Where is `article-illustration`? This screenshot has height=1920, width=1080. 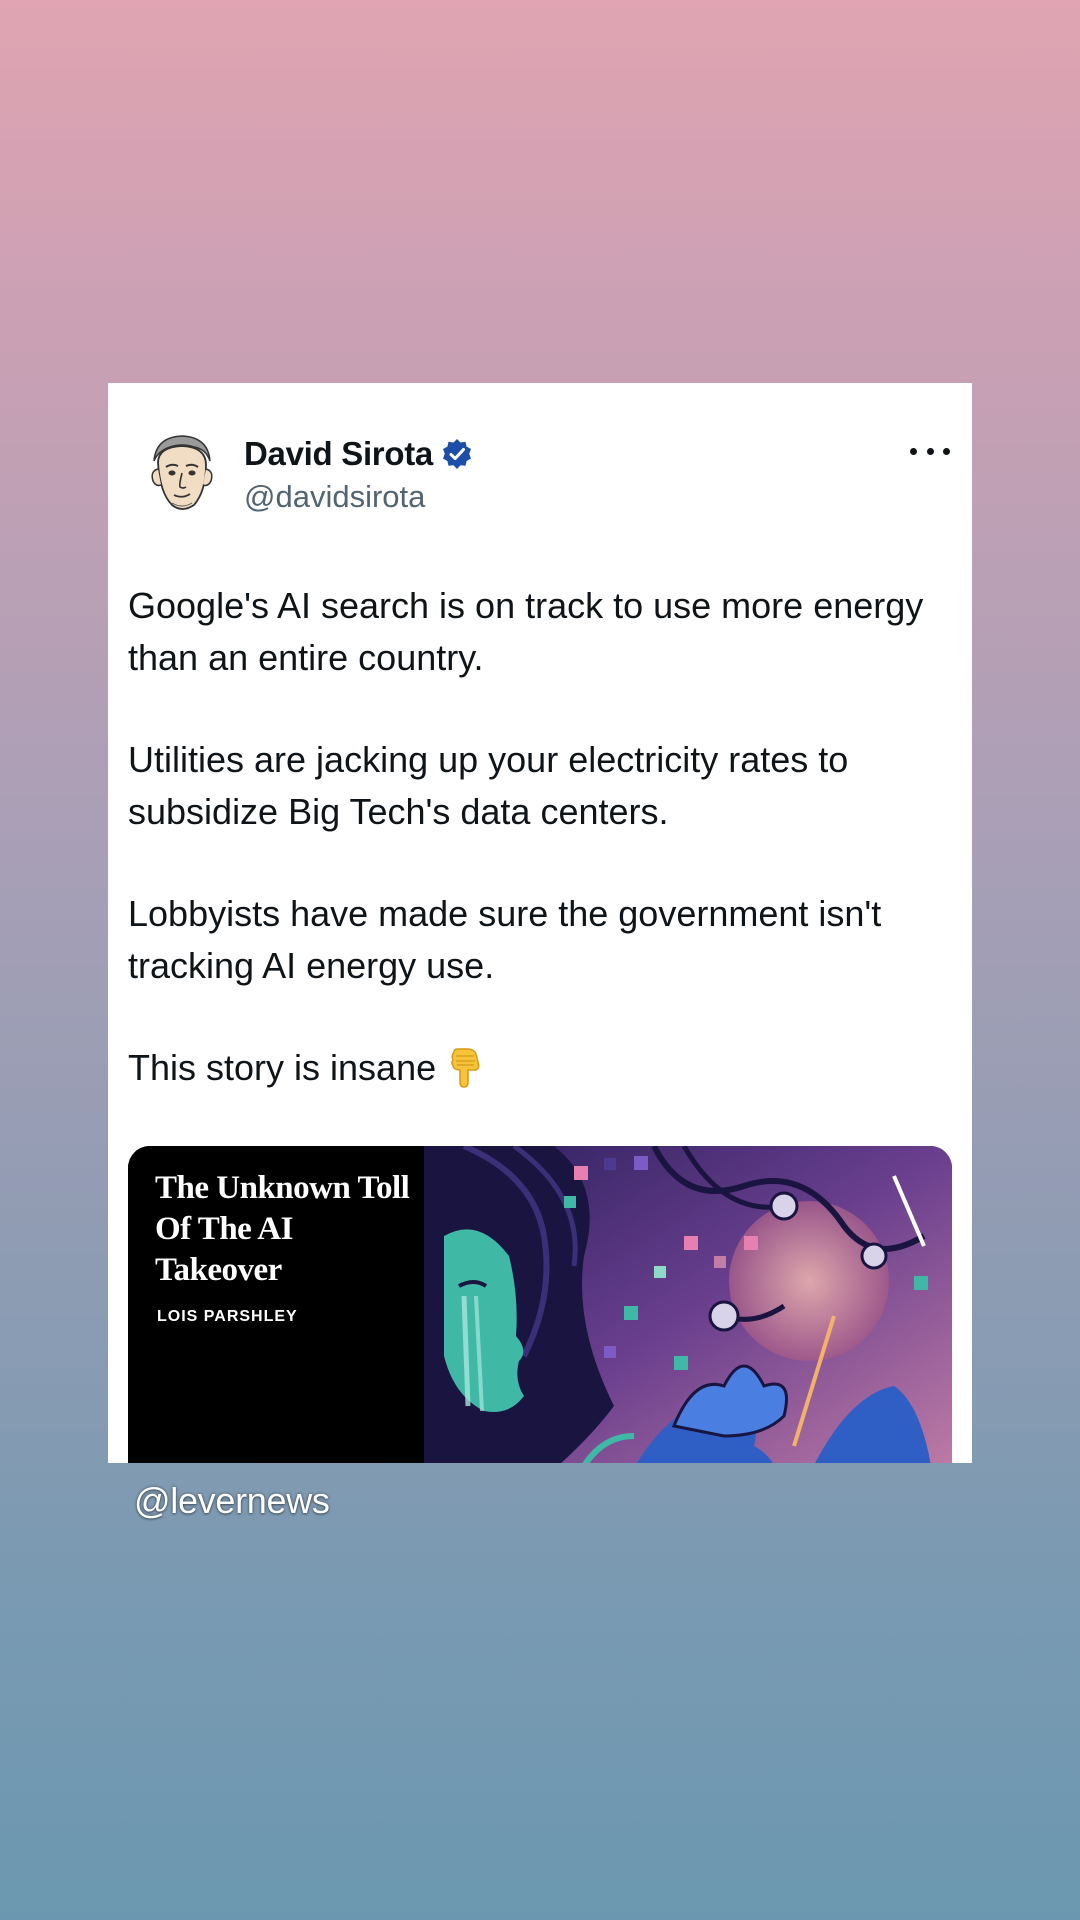 article-illustration is located at coordinates (688, 1304).